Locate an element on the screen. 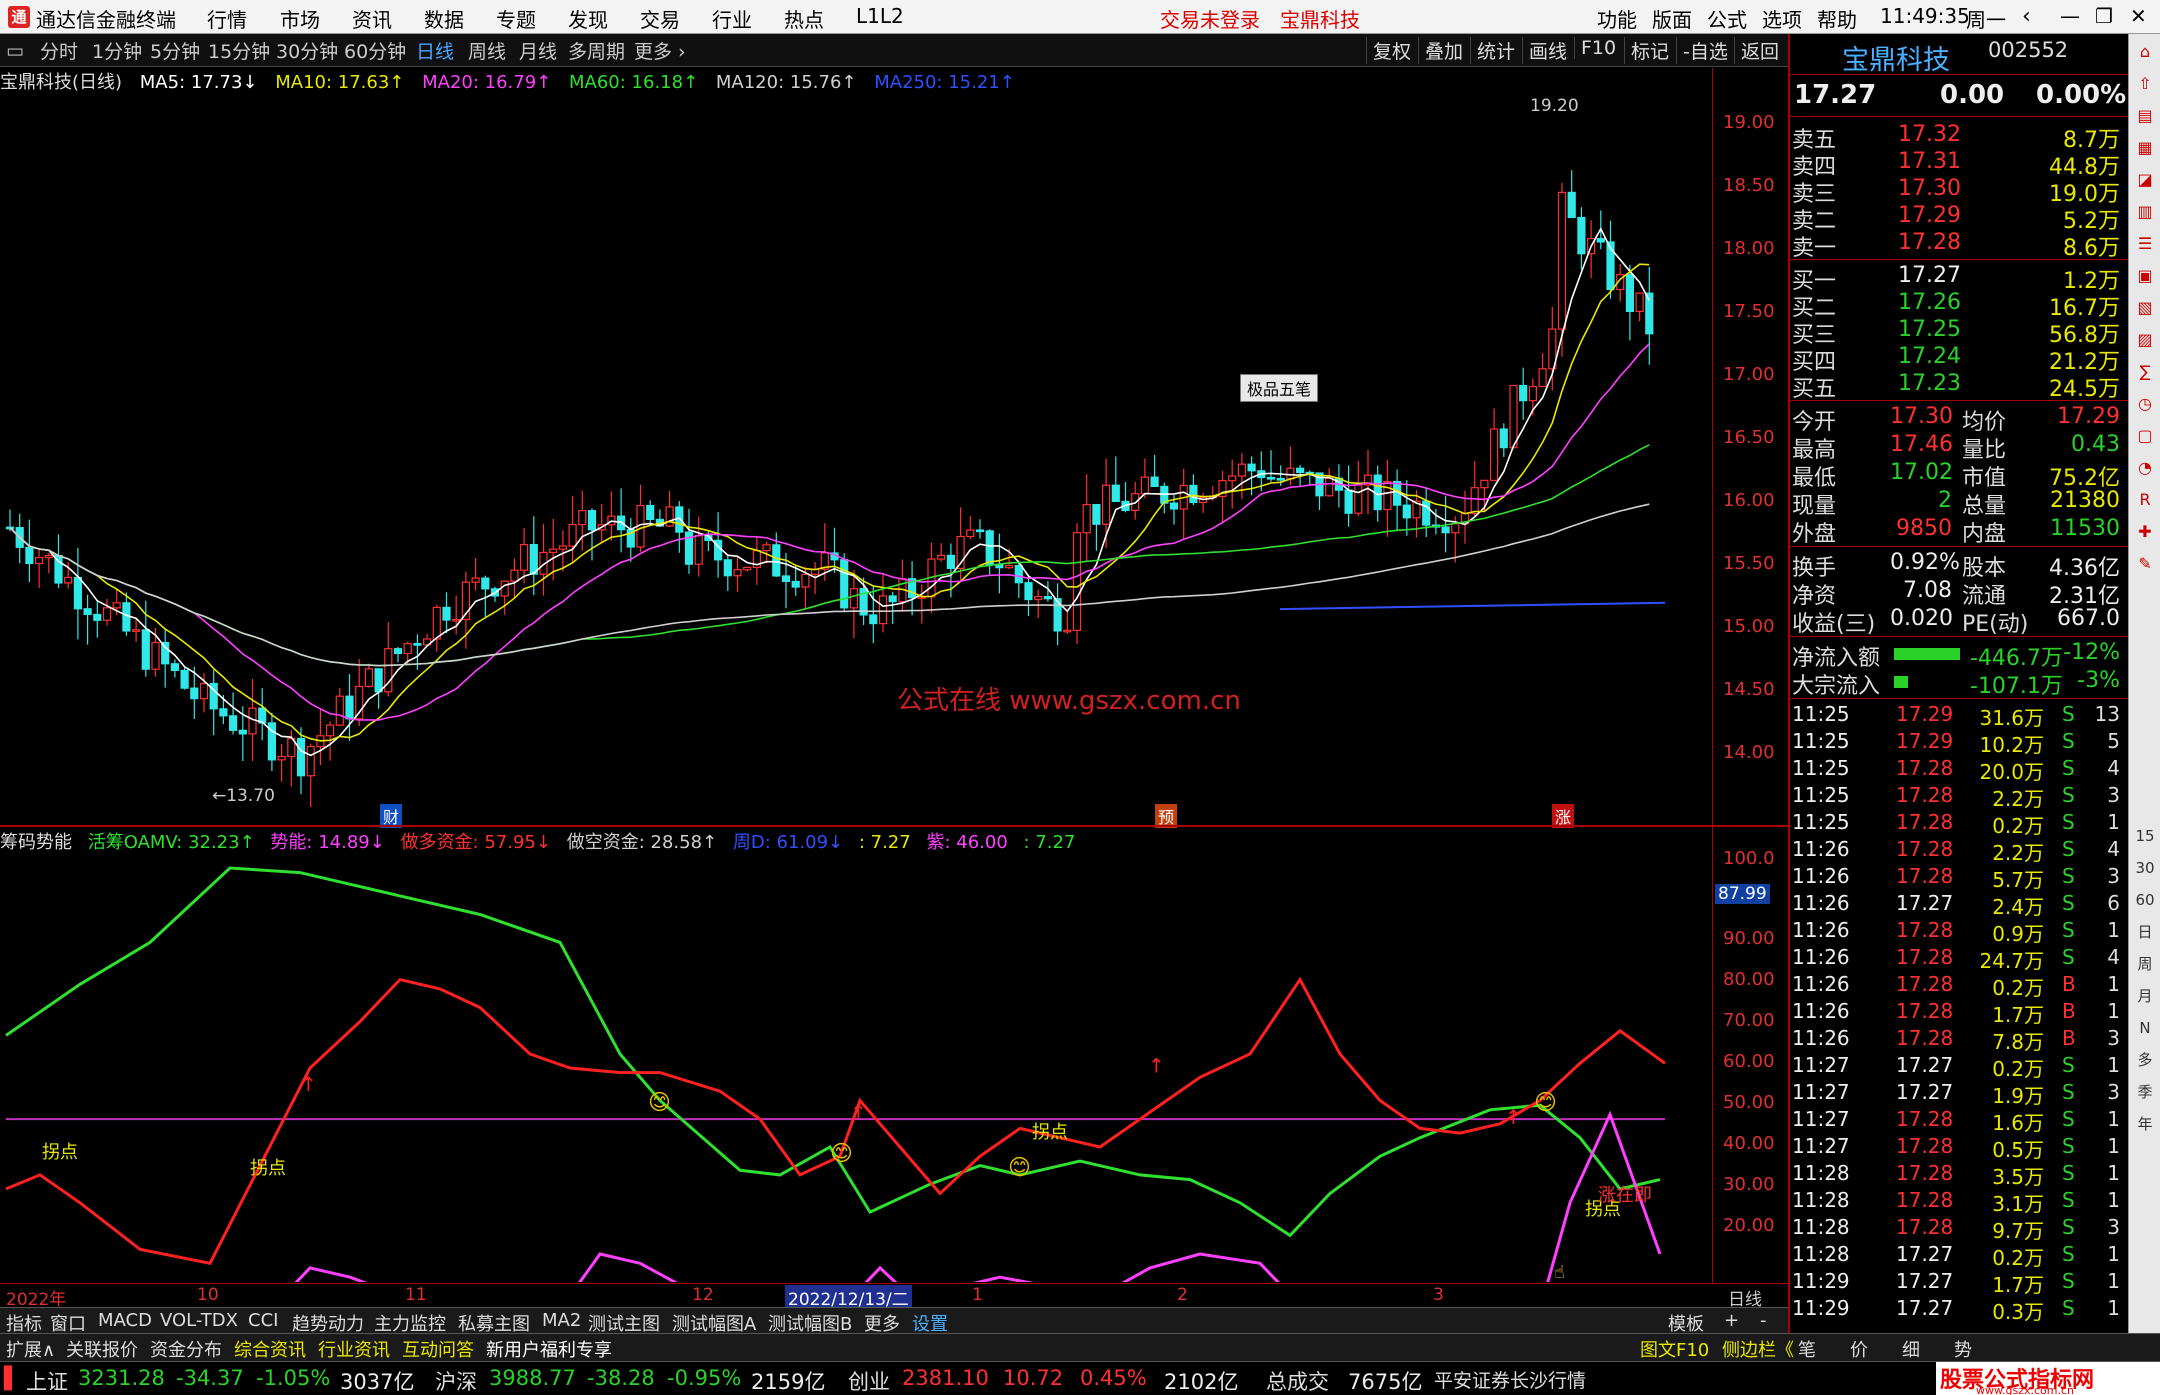  menu-banmian: 版面 is located at coordinates (1672, 18).